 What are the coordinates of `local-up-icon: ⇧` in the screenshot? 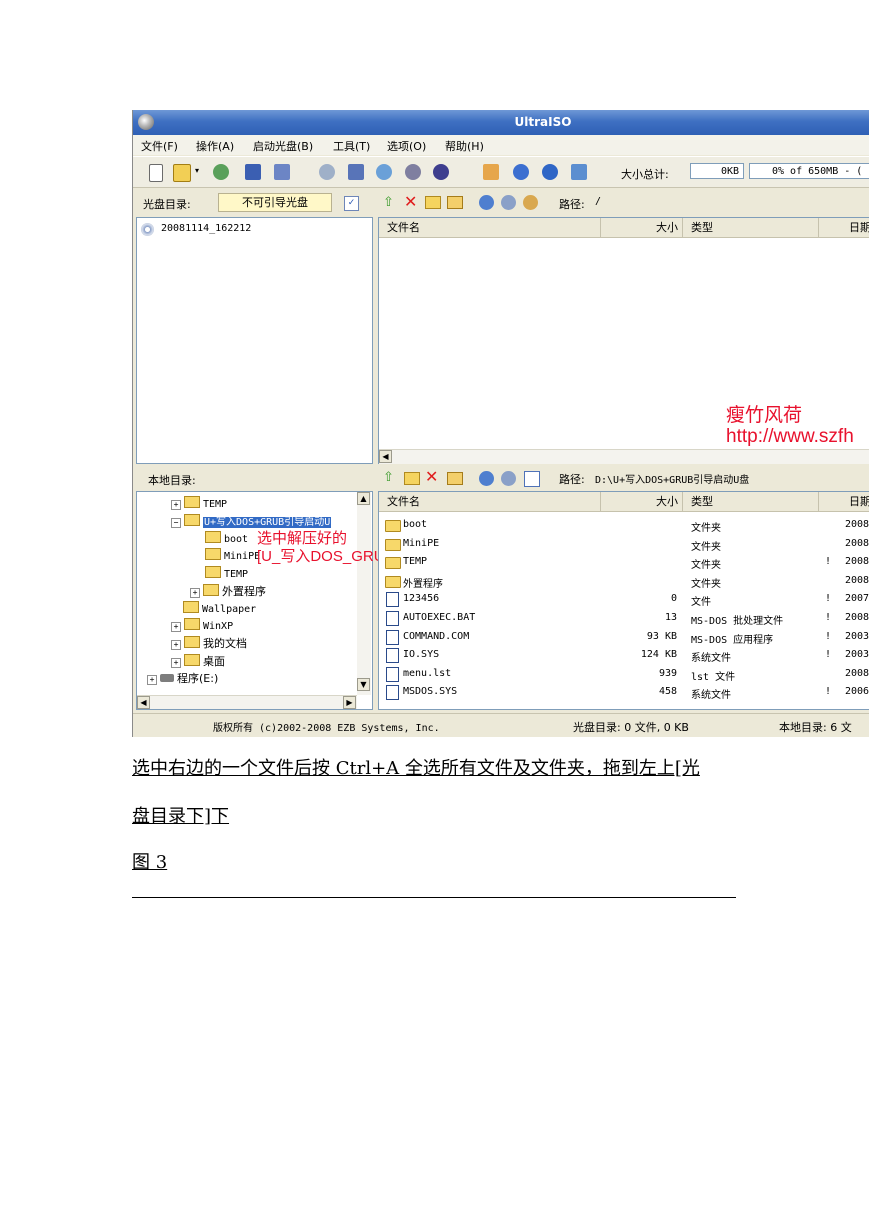 It's located at (388, 478).